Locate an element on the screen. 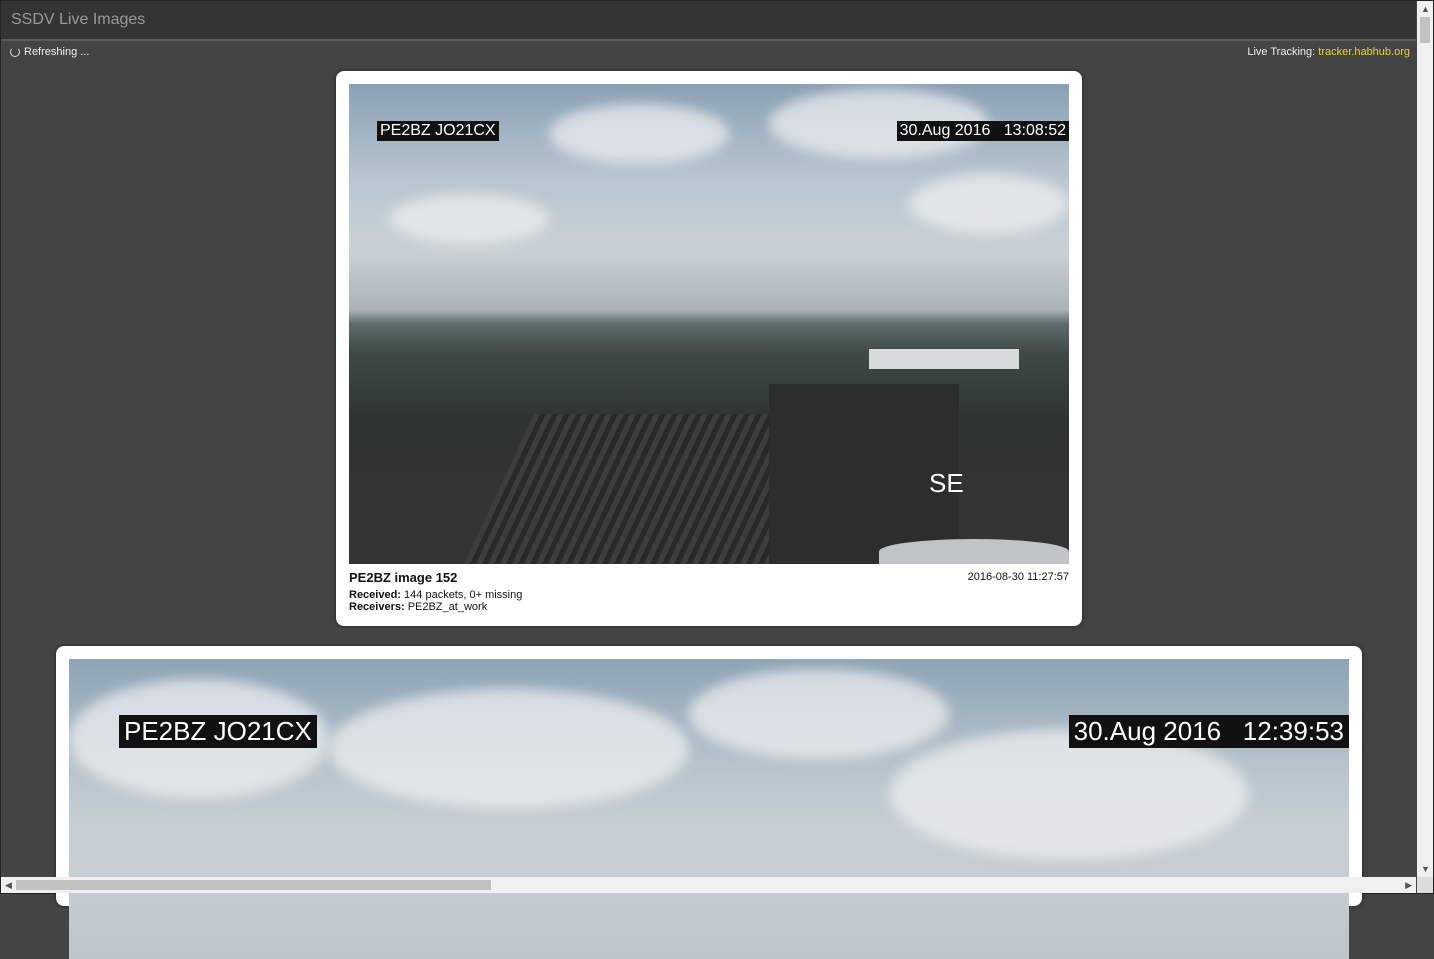 The height and width of the screenshot is (959, 1434). scroll-up-icon: ▲ is located at coordinates (1425, 9).